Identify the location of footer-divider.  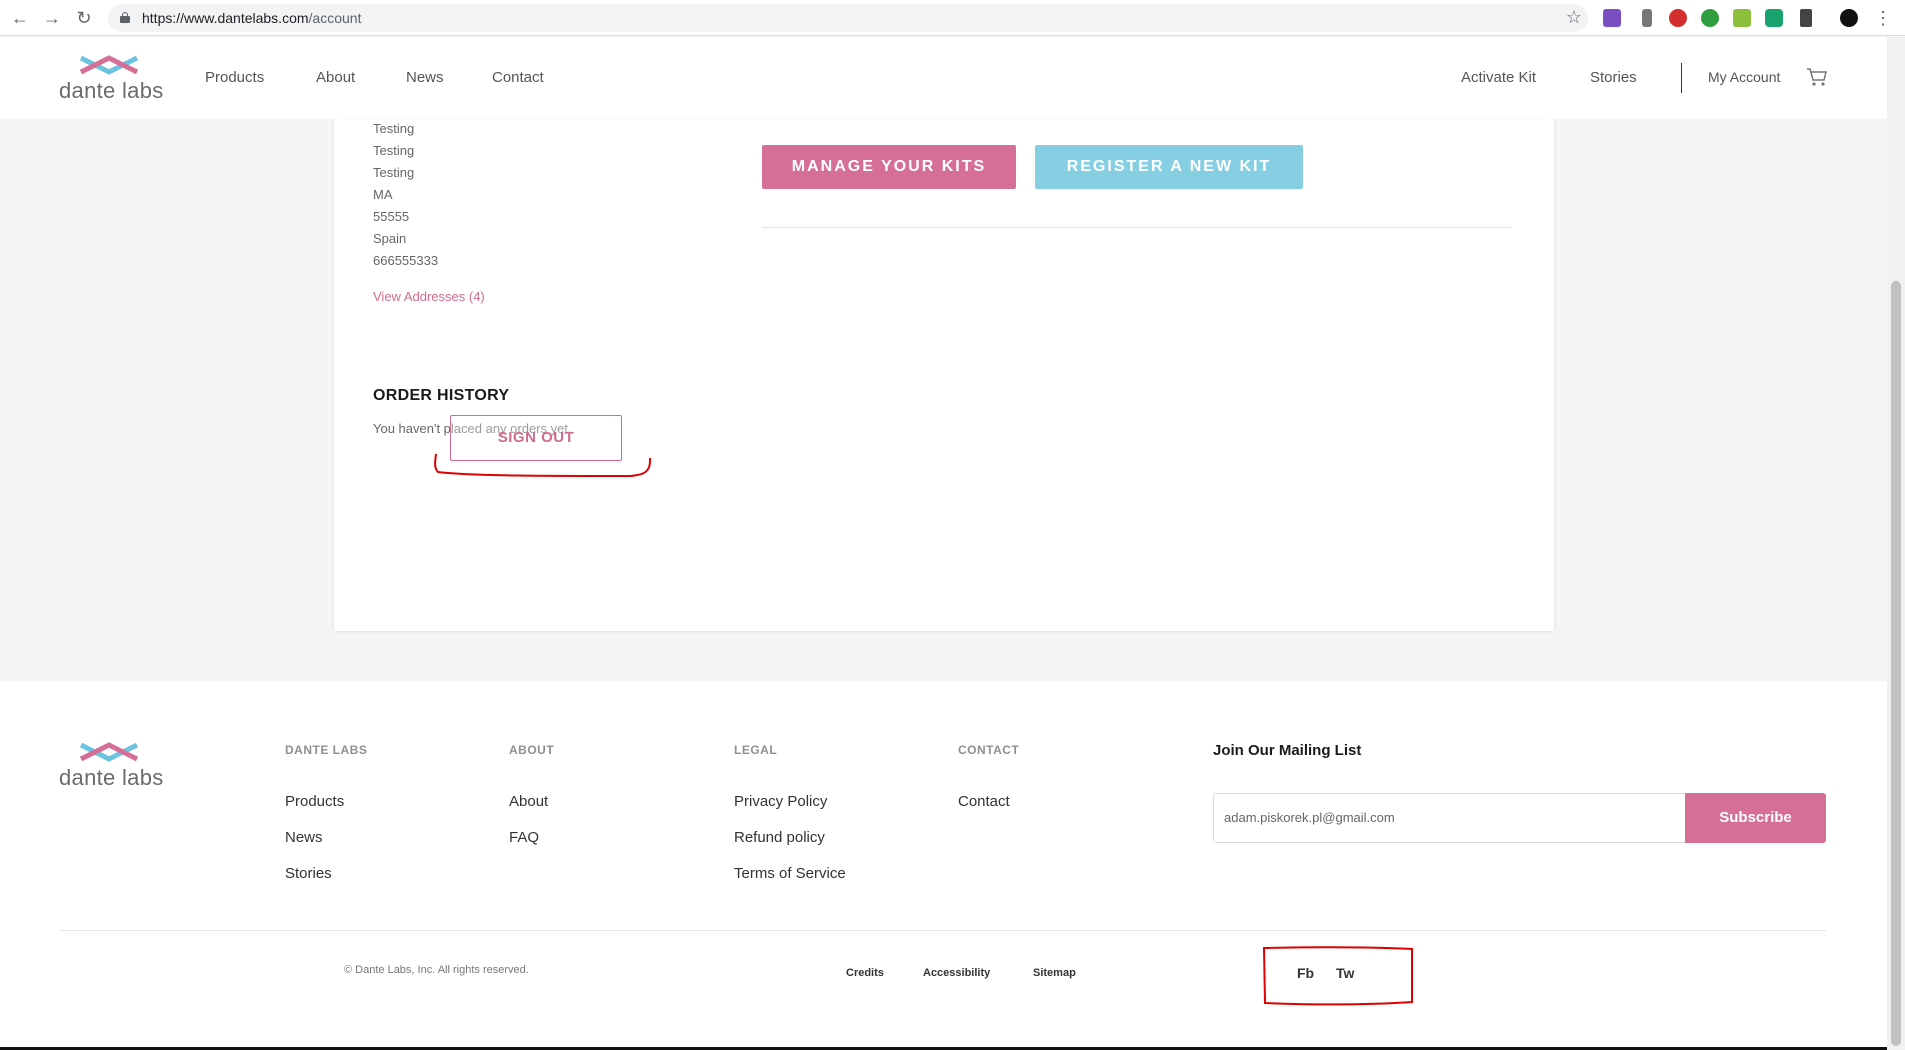
(942, 930).